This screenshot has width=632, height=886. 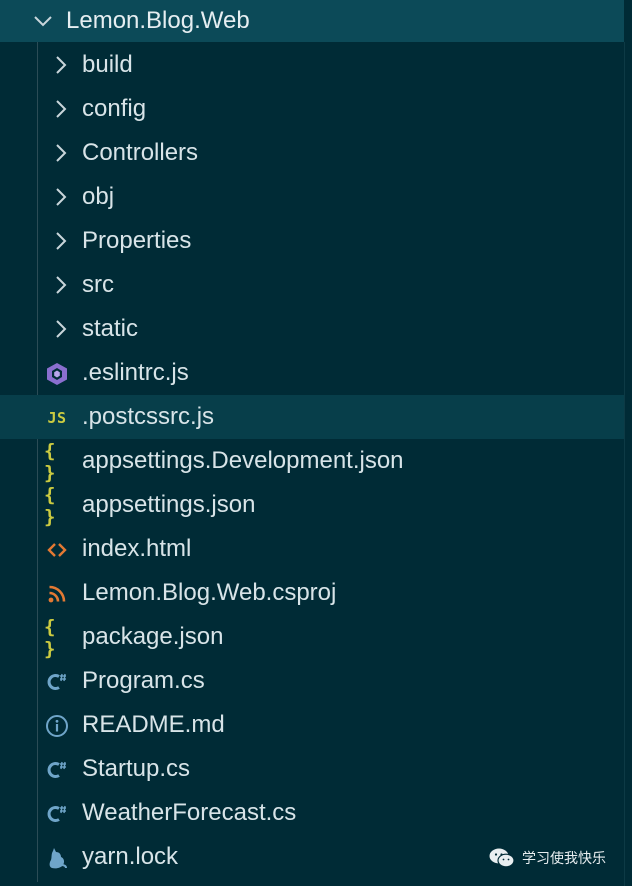 I want to click on folder-row-static: static, so click(x=312, y=329).